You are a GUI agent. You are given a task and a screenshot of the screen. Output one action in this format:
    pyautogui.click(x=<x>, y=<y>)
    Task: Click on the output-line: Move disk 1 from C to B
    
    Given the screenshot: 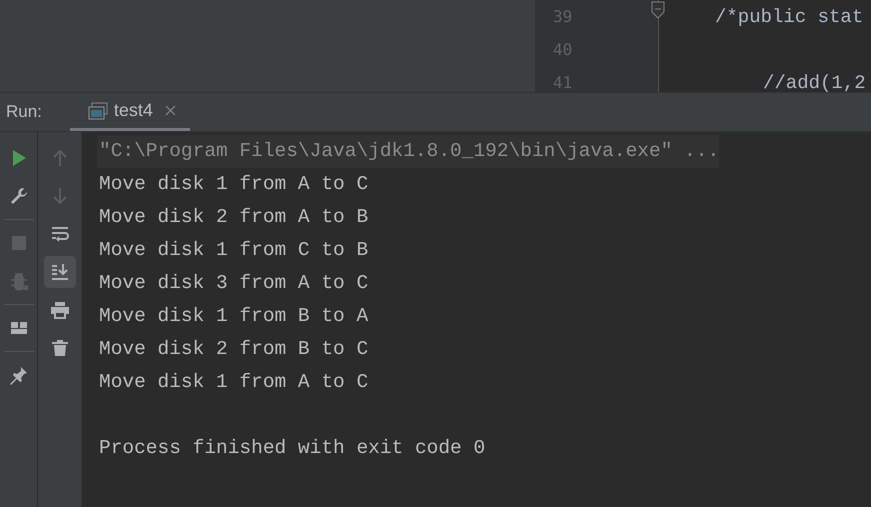 What is the action you would take?
    pyautogui.click(x=234, y=250)
    